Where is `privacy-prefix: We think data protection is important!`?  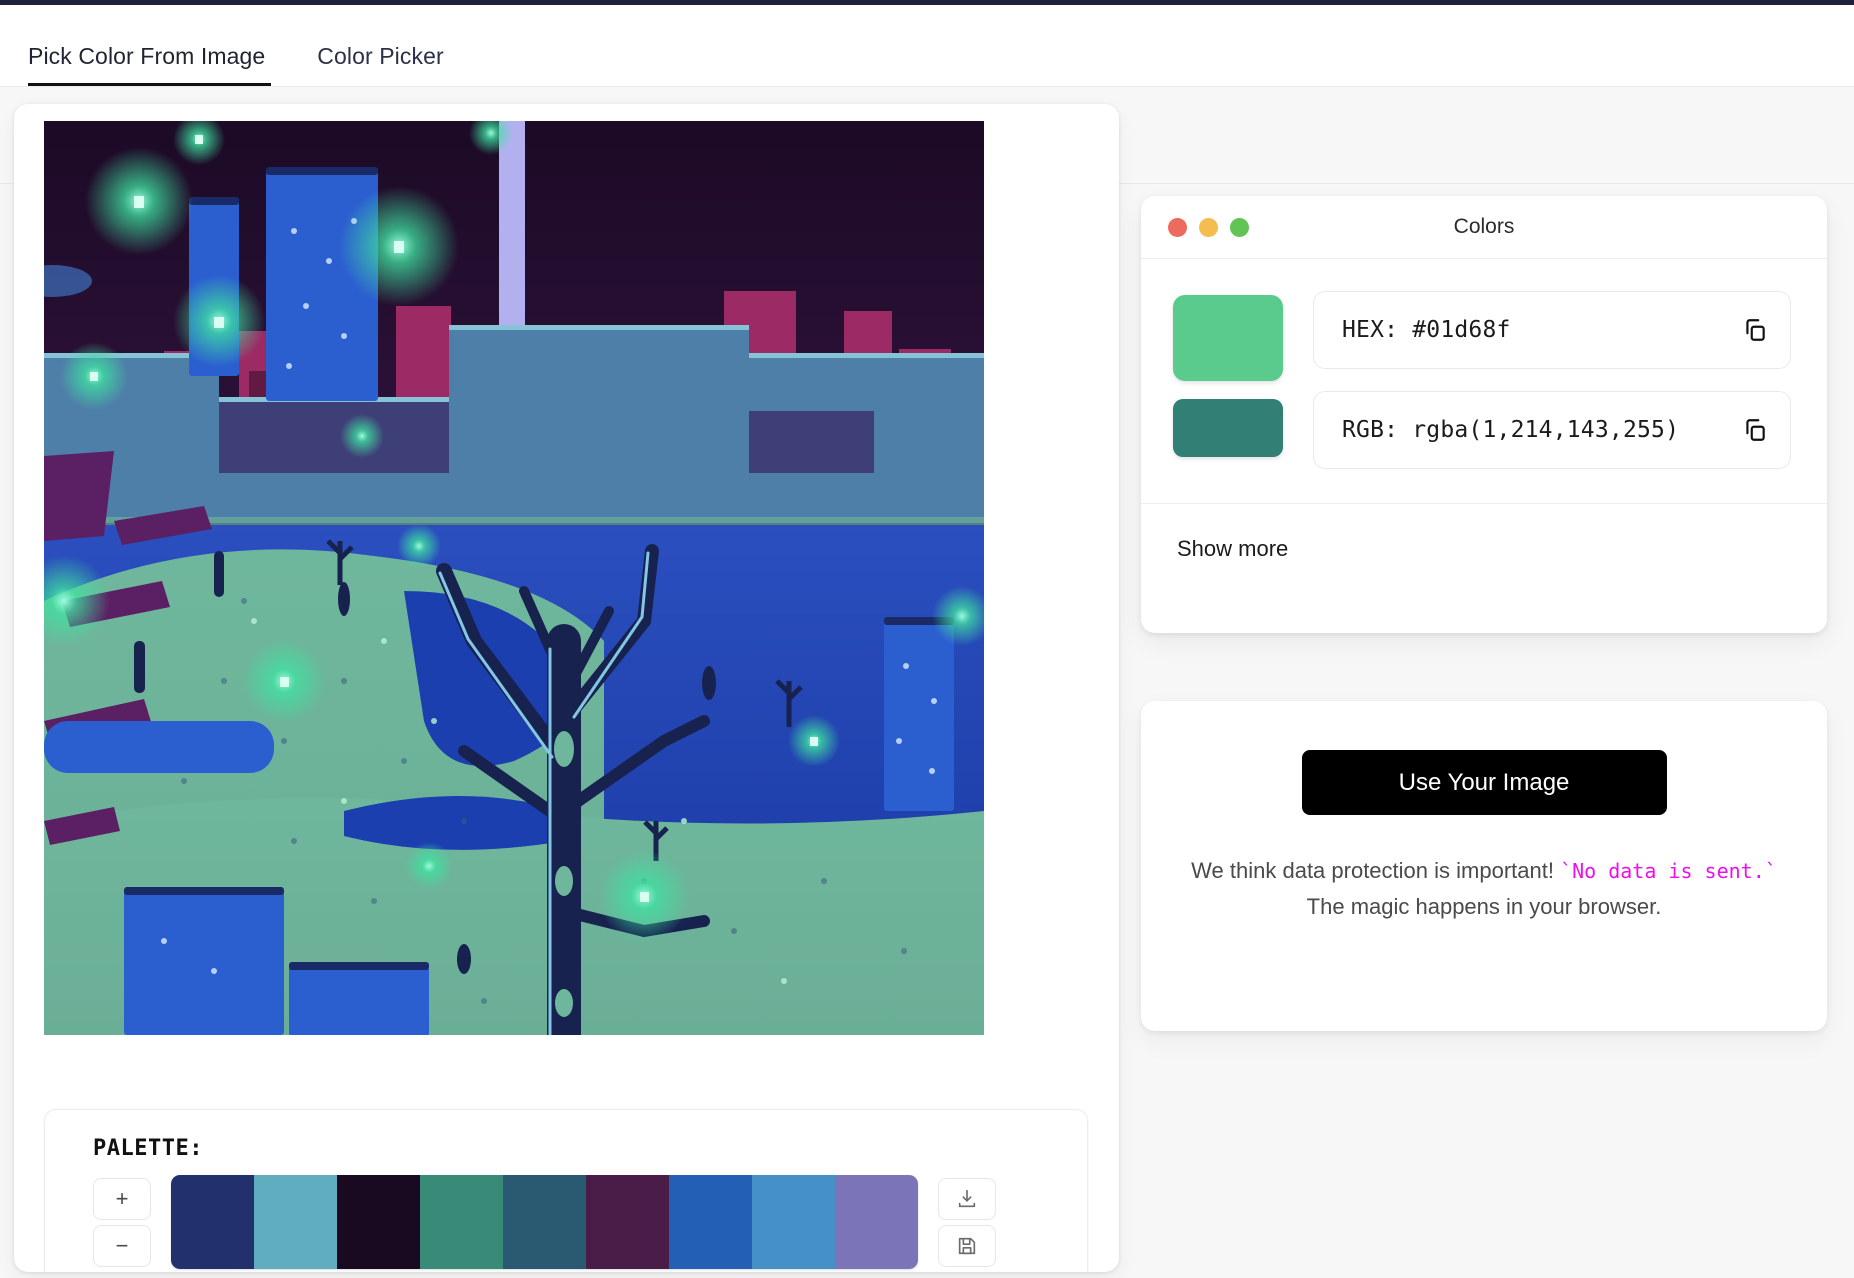 privacy-prefix: We think data protection is important! is located at coordinates (1376, 870).